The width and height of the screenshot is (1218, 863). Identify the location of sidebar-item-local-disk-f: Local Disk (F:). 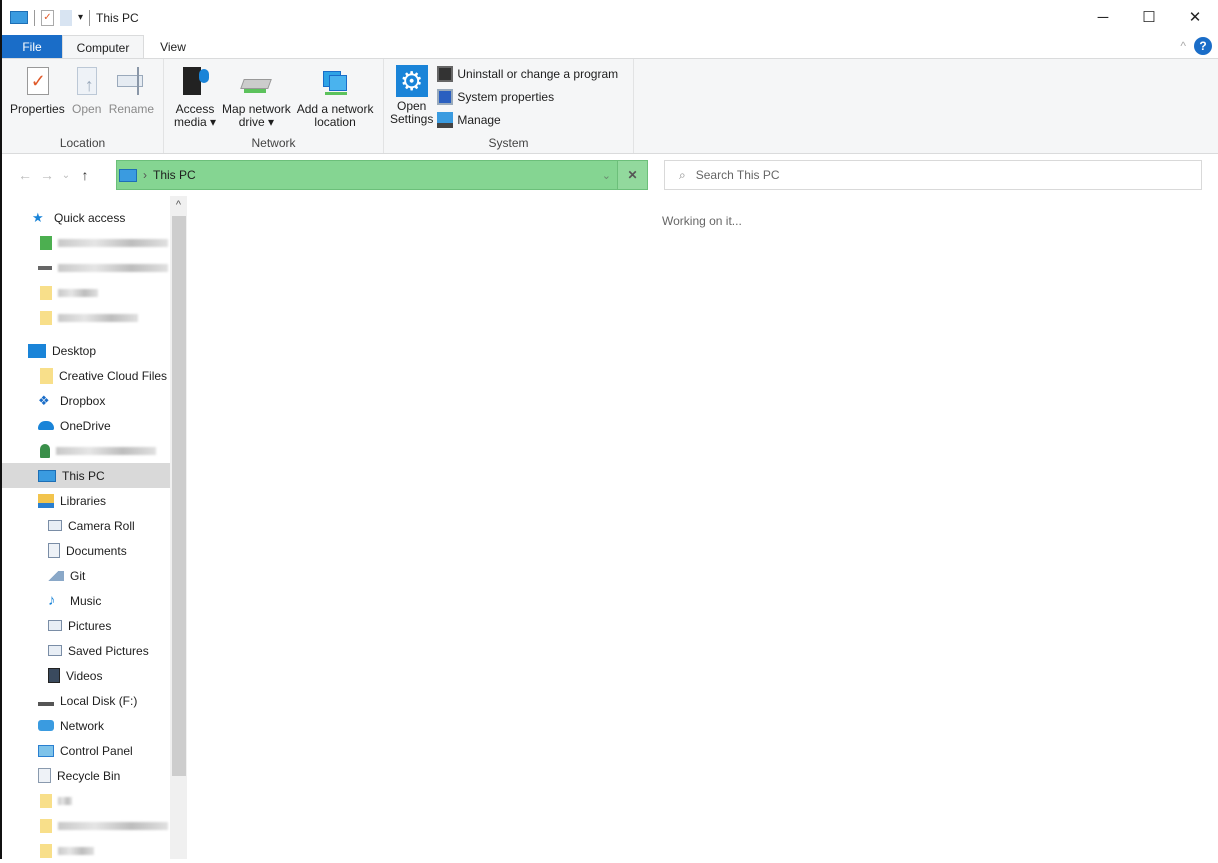
(86, 700).